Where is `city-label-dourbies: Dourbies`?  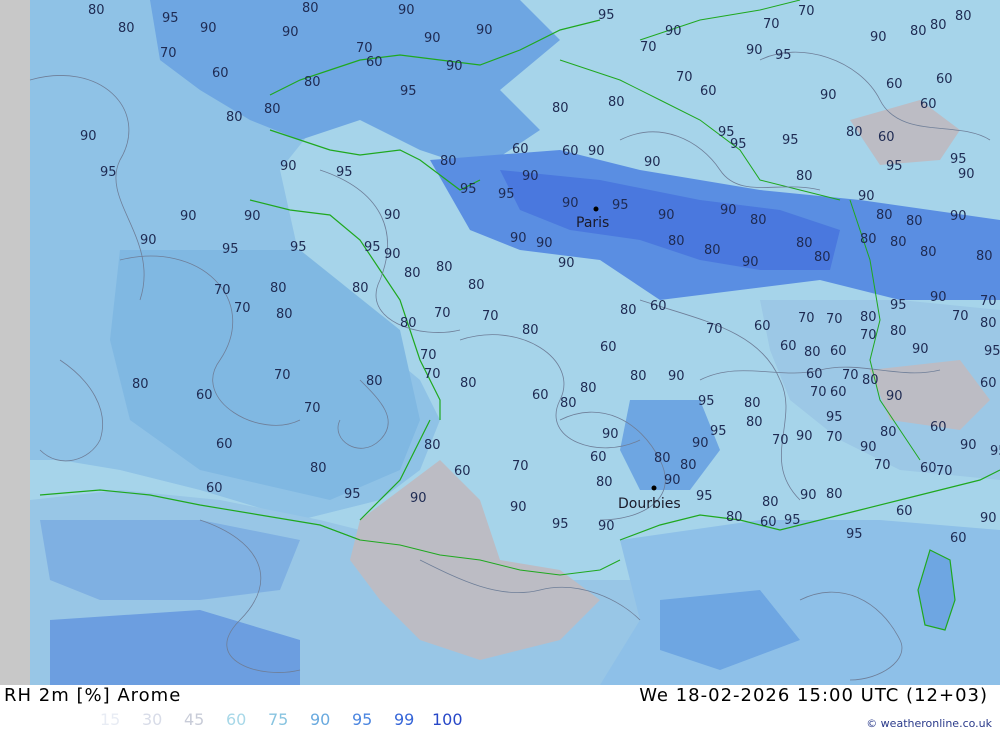 city-label-dourbies: Dourbies is located at coordinates (649, 504).